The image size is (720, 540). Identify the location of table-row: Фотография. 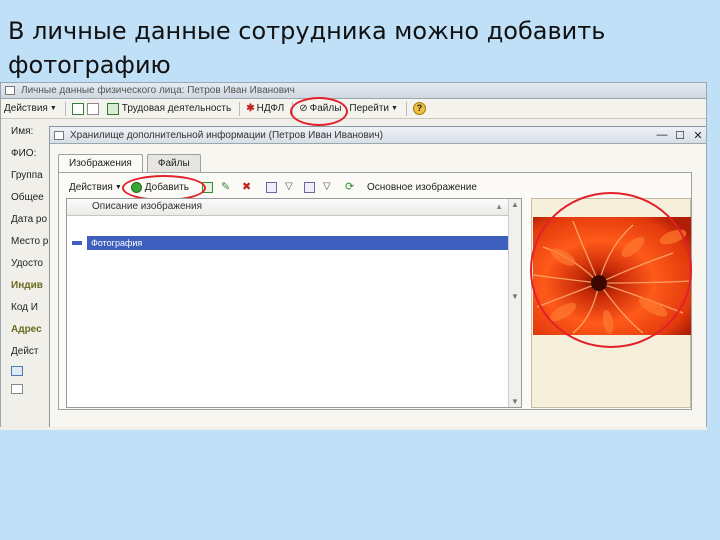
(297, 243).